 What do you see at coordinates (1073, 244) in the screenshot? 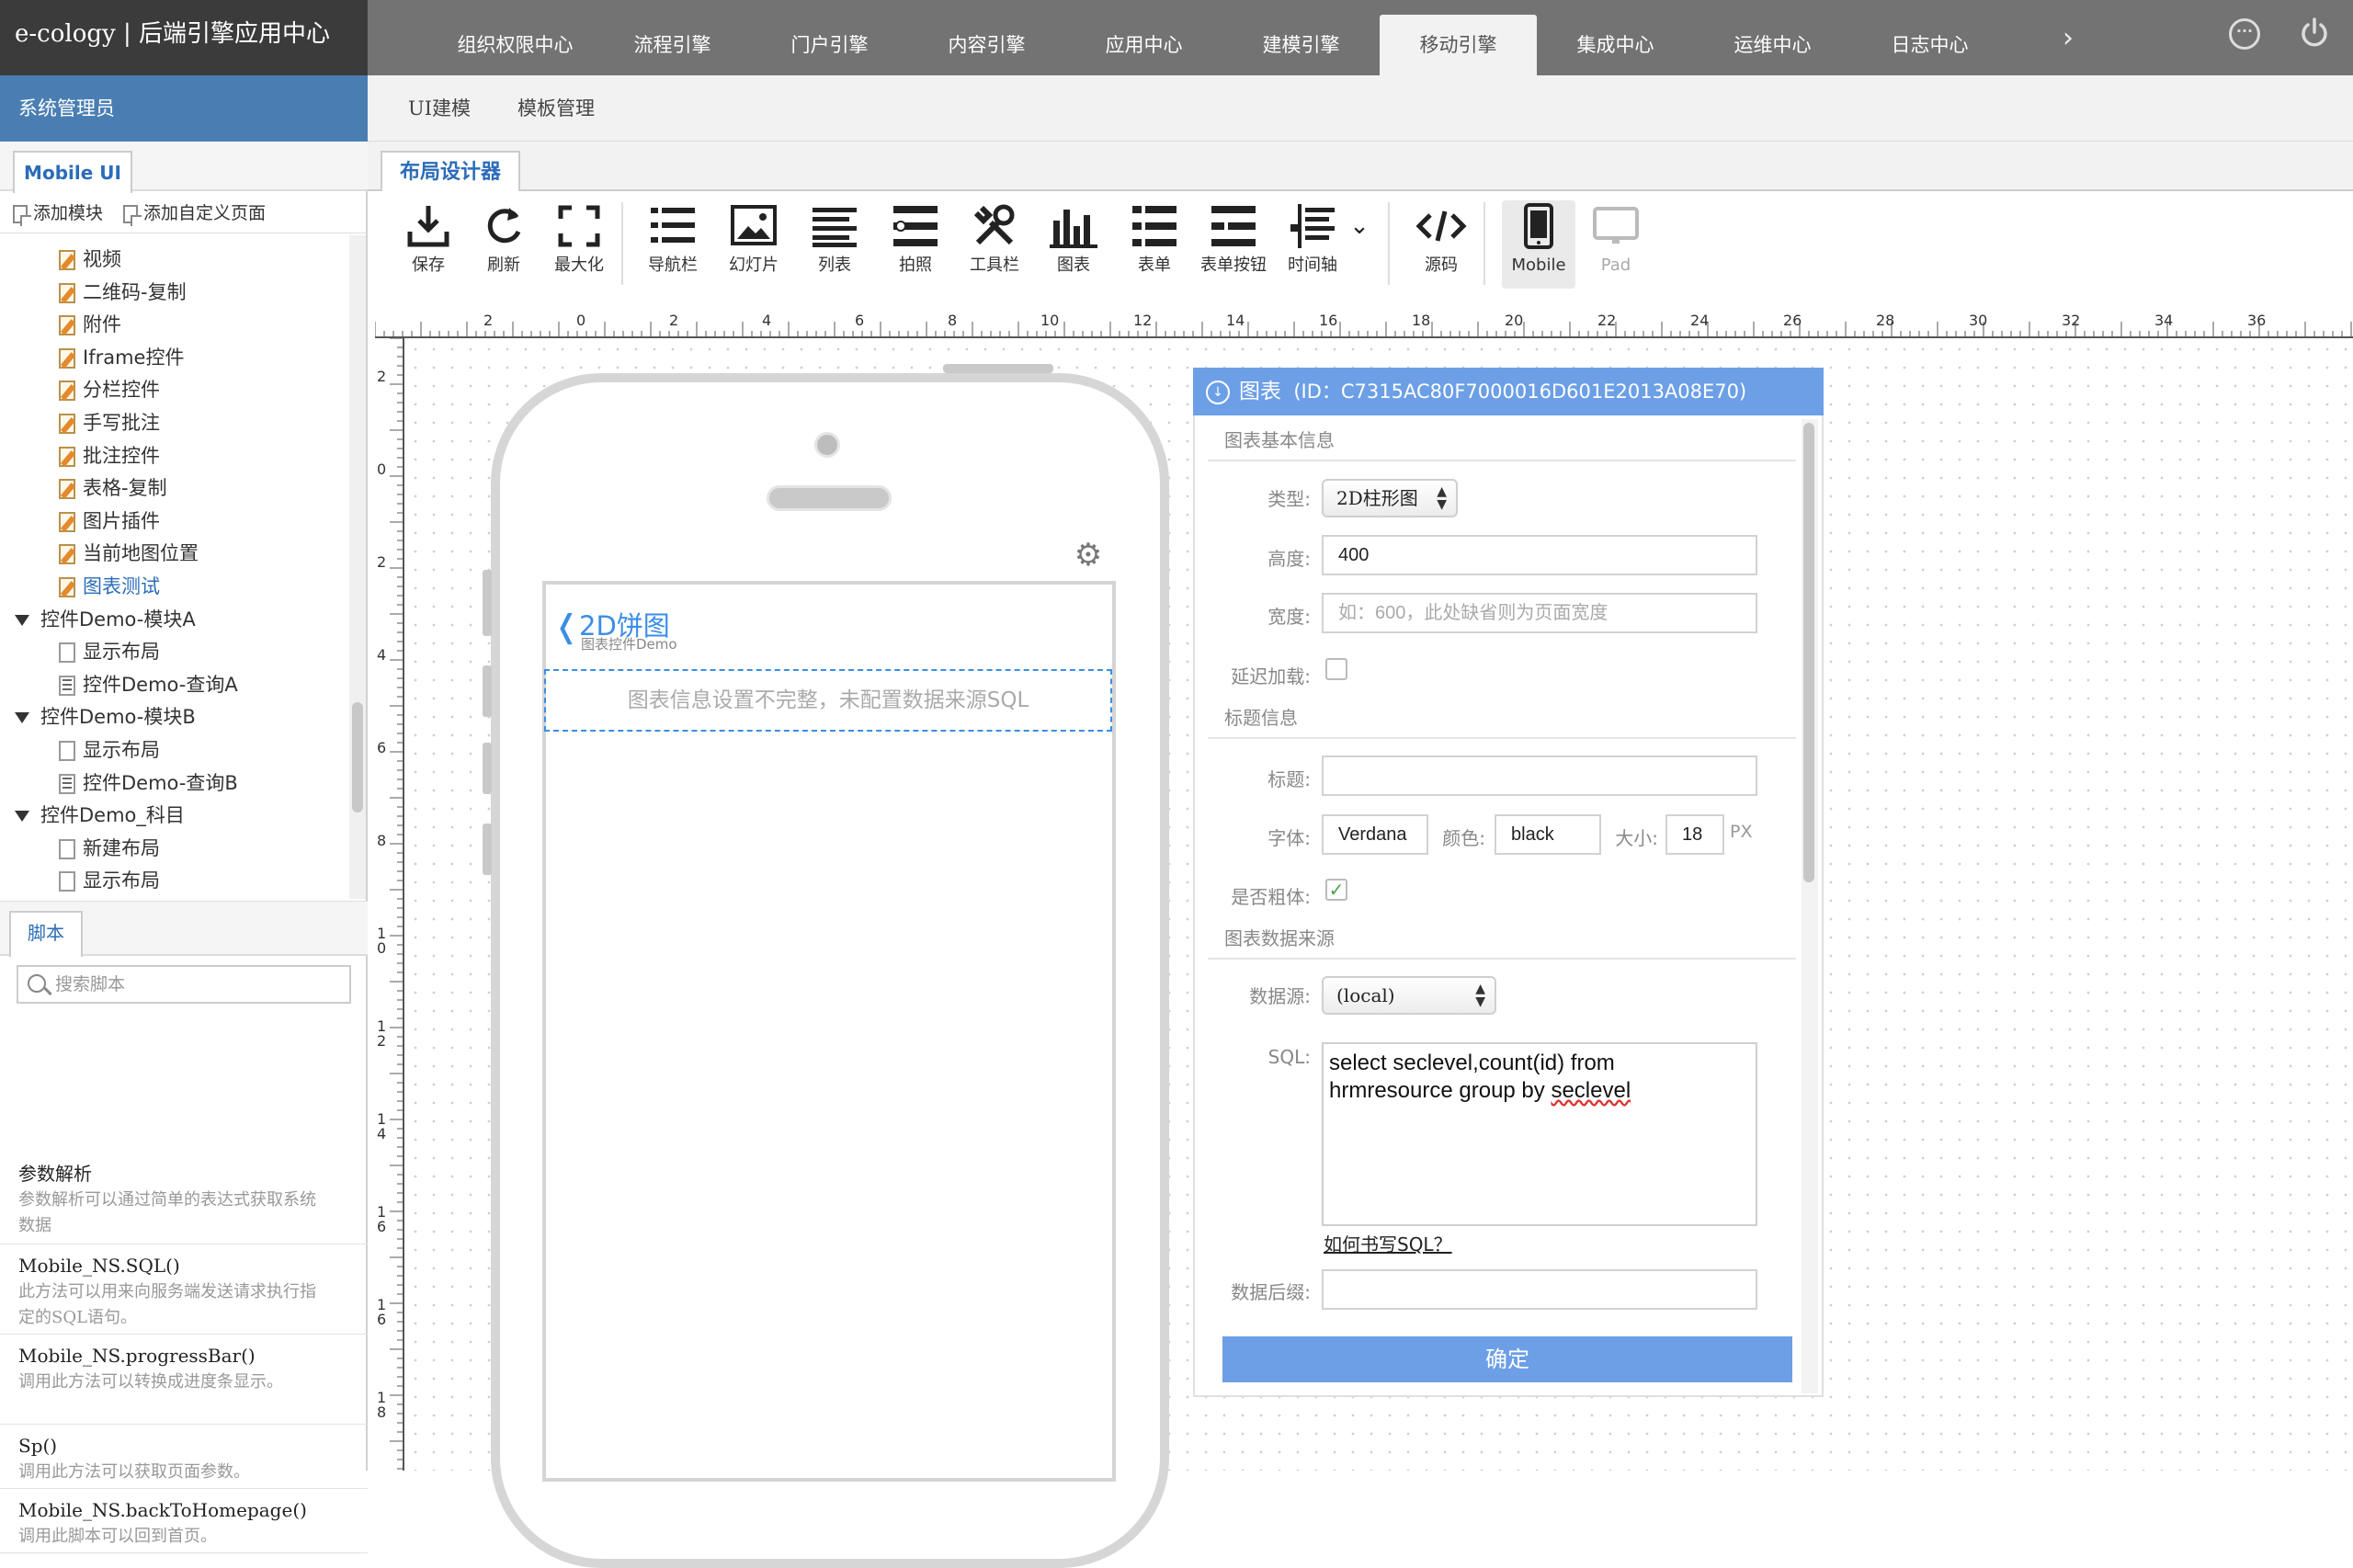
I see `tool-button: 图表` at bounding box center [1073, 244].